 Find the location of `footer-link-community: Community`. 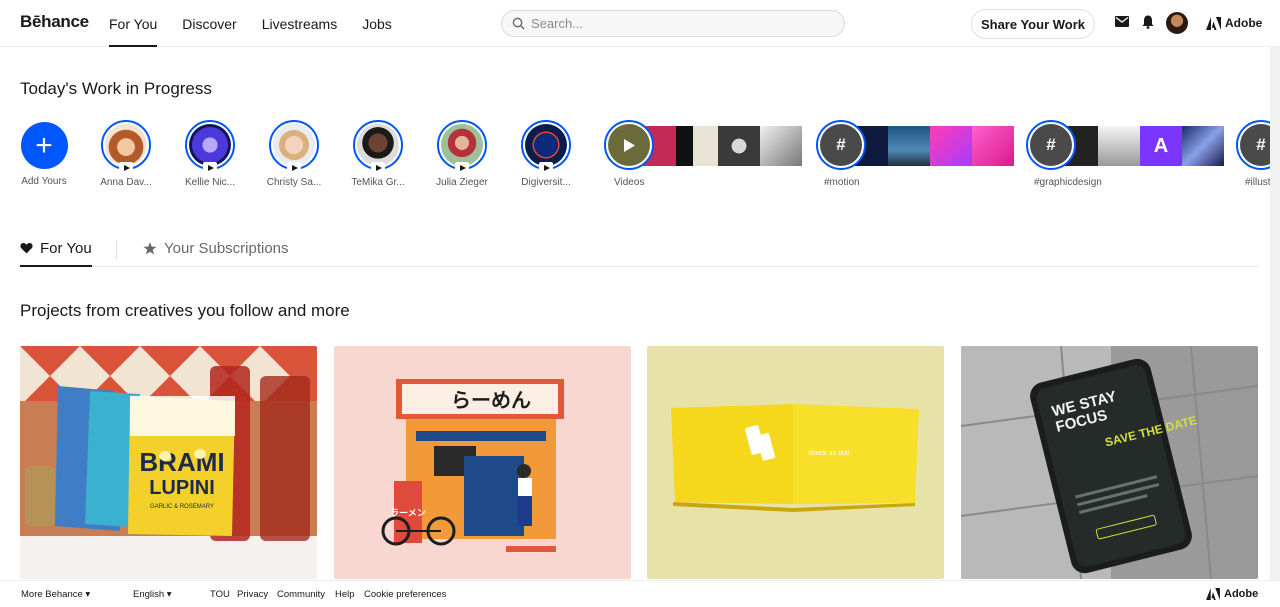

footer-link-community: Community is located at coordinates (301, 594).